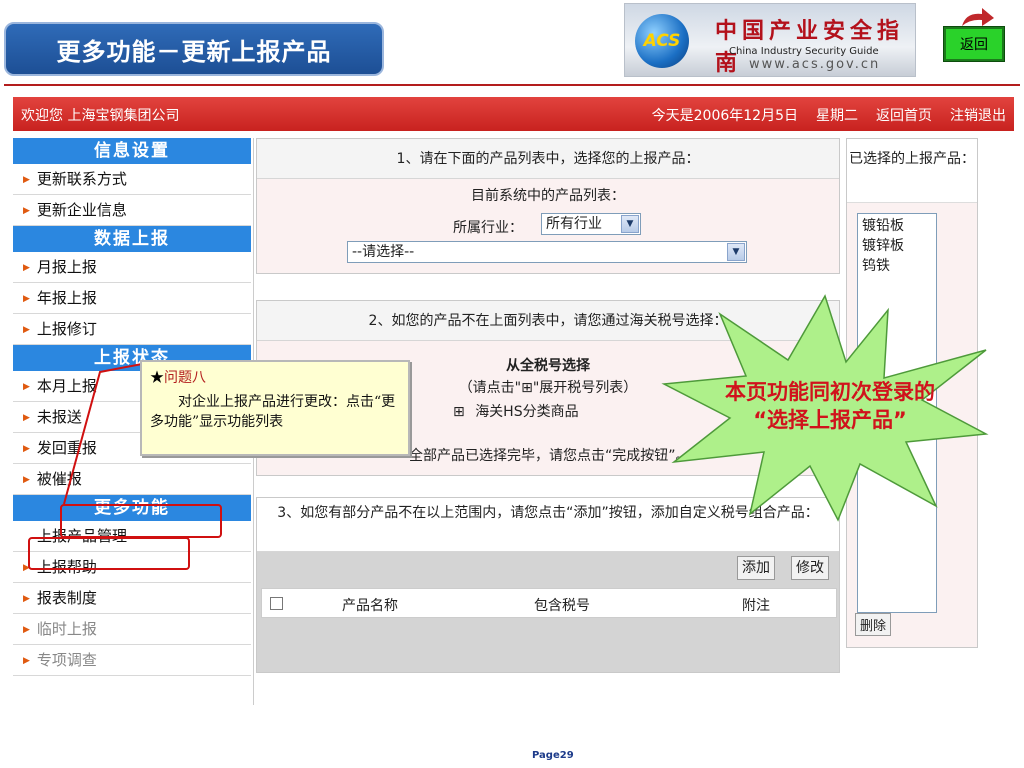  I want to click on sidebar-item-label: 专项调查, so click(66, 660).